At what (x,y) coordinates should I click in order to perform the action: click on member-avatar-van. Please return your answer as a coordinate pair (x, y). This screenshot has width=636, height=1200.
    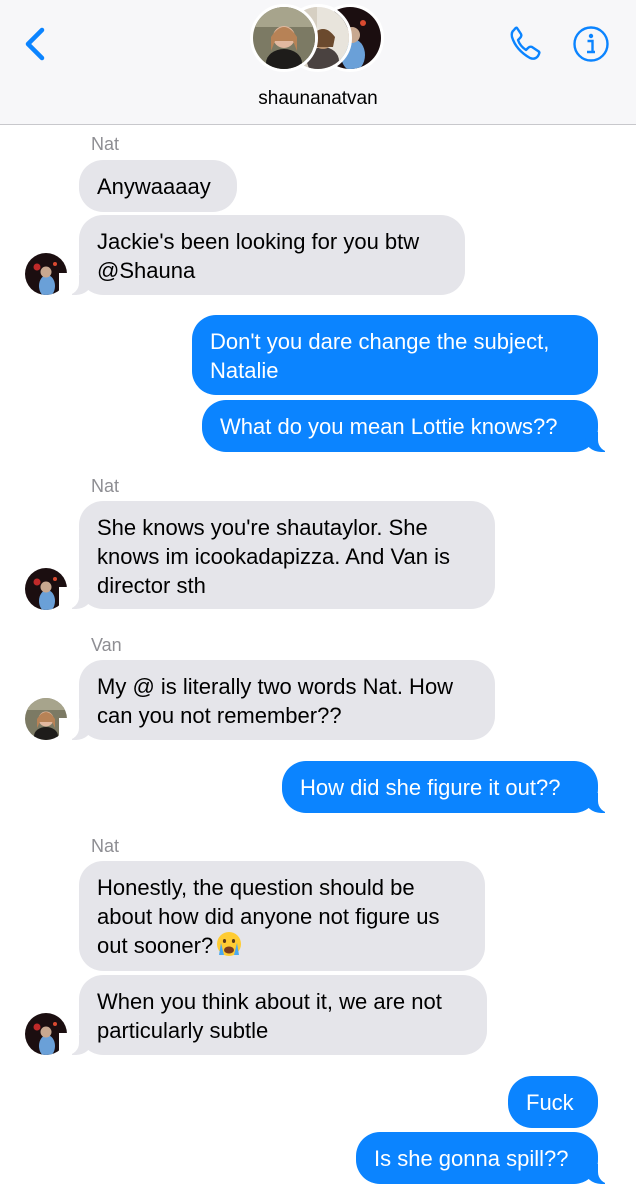
    Looking at the image, I should click on (284, 38).